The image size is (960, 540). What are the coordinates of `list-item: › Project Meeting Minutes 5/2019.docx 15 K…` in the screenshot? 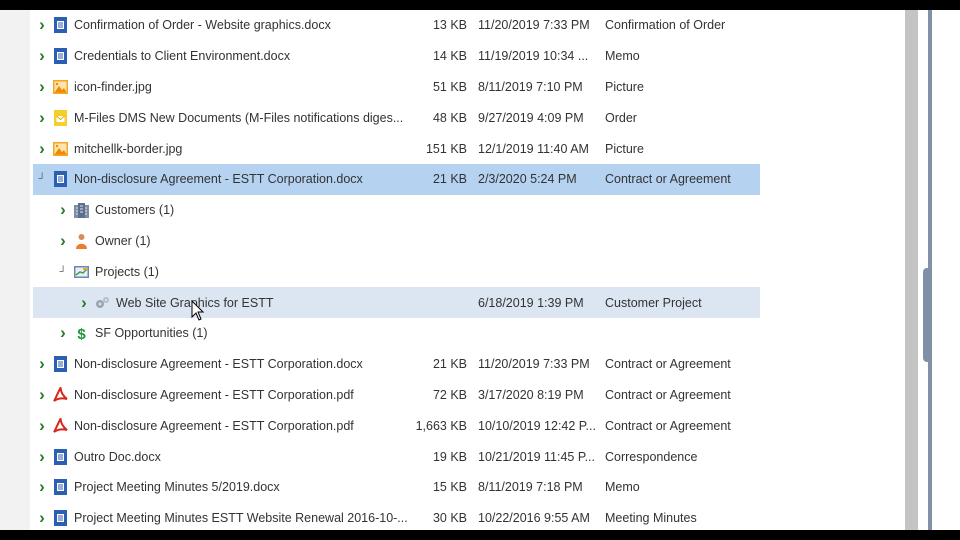 It's located at (396, 487).